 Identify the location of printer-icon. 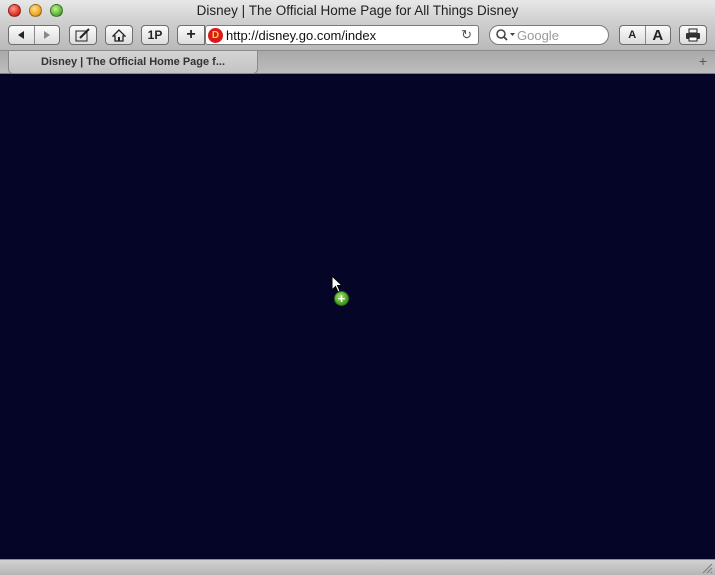
(693, 35).